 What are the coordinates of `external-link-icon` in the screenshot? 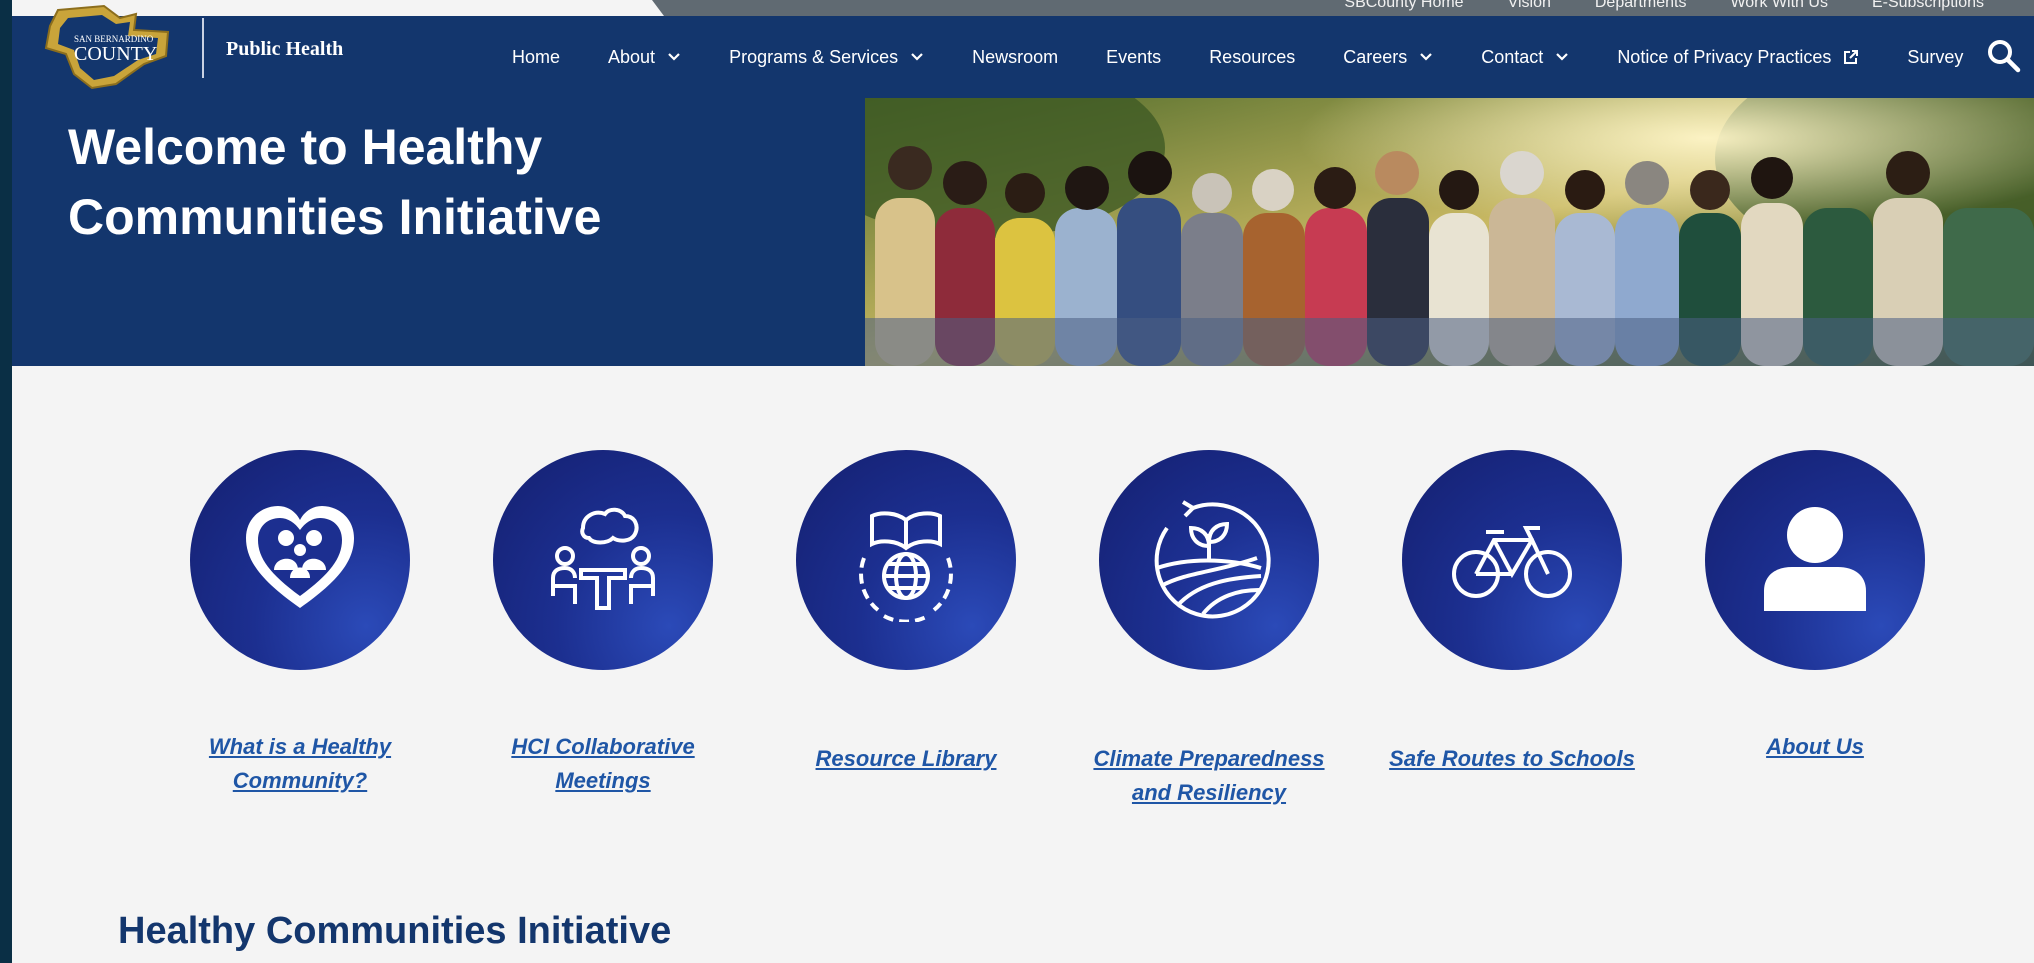 It's located at (1851, 57).